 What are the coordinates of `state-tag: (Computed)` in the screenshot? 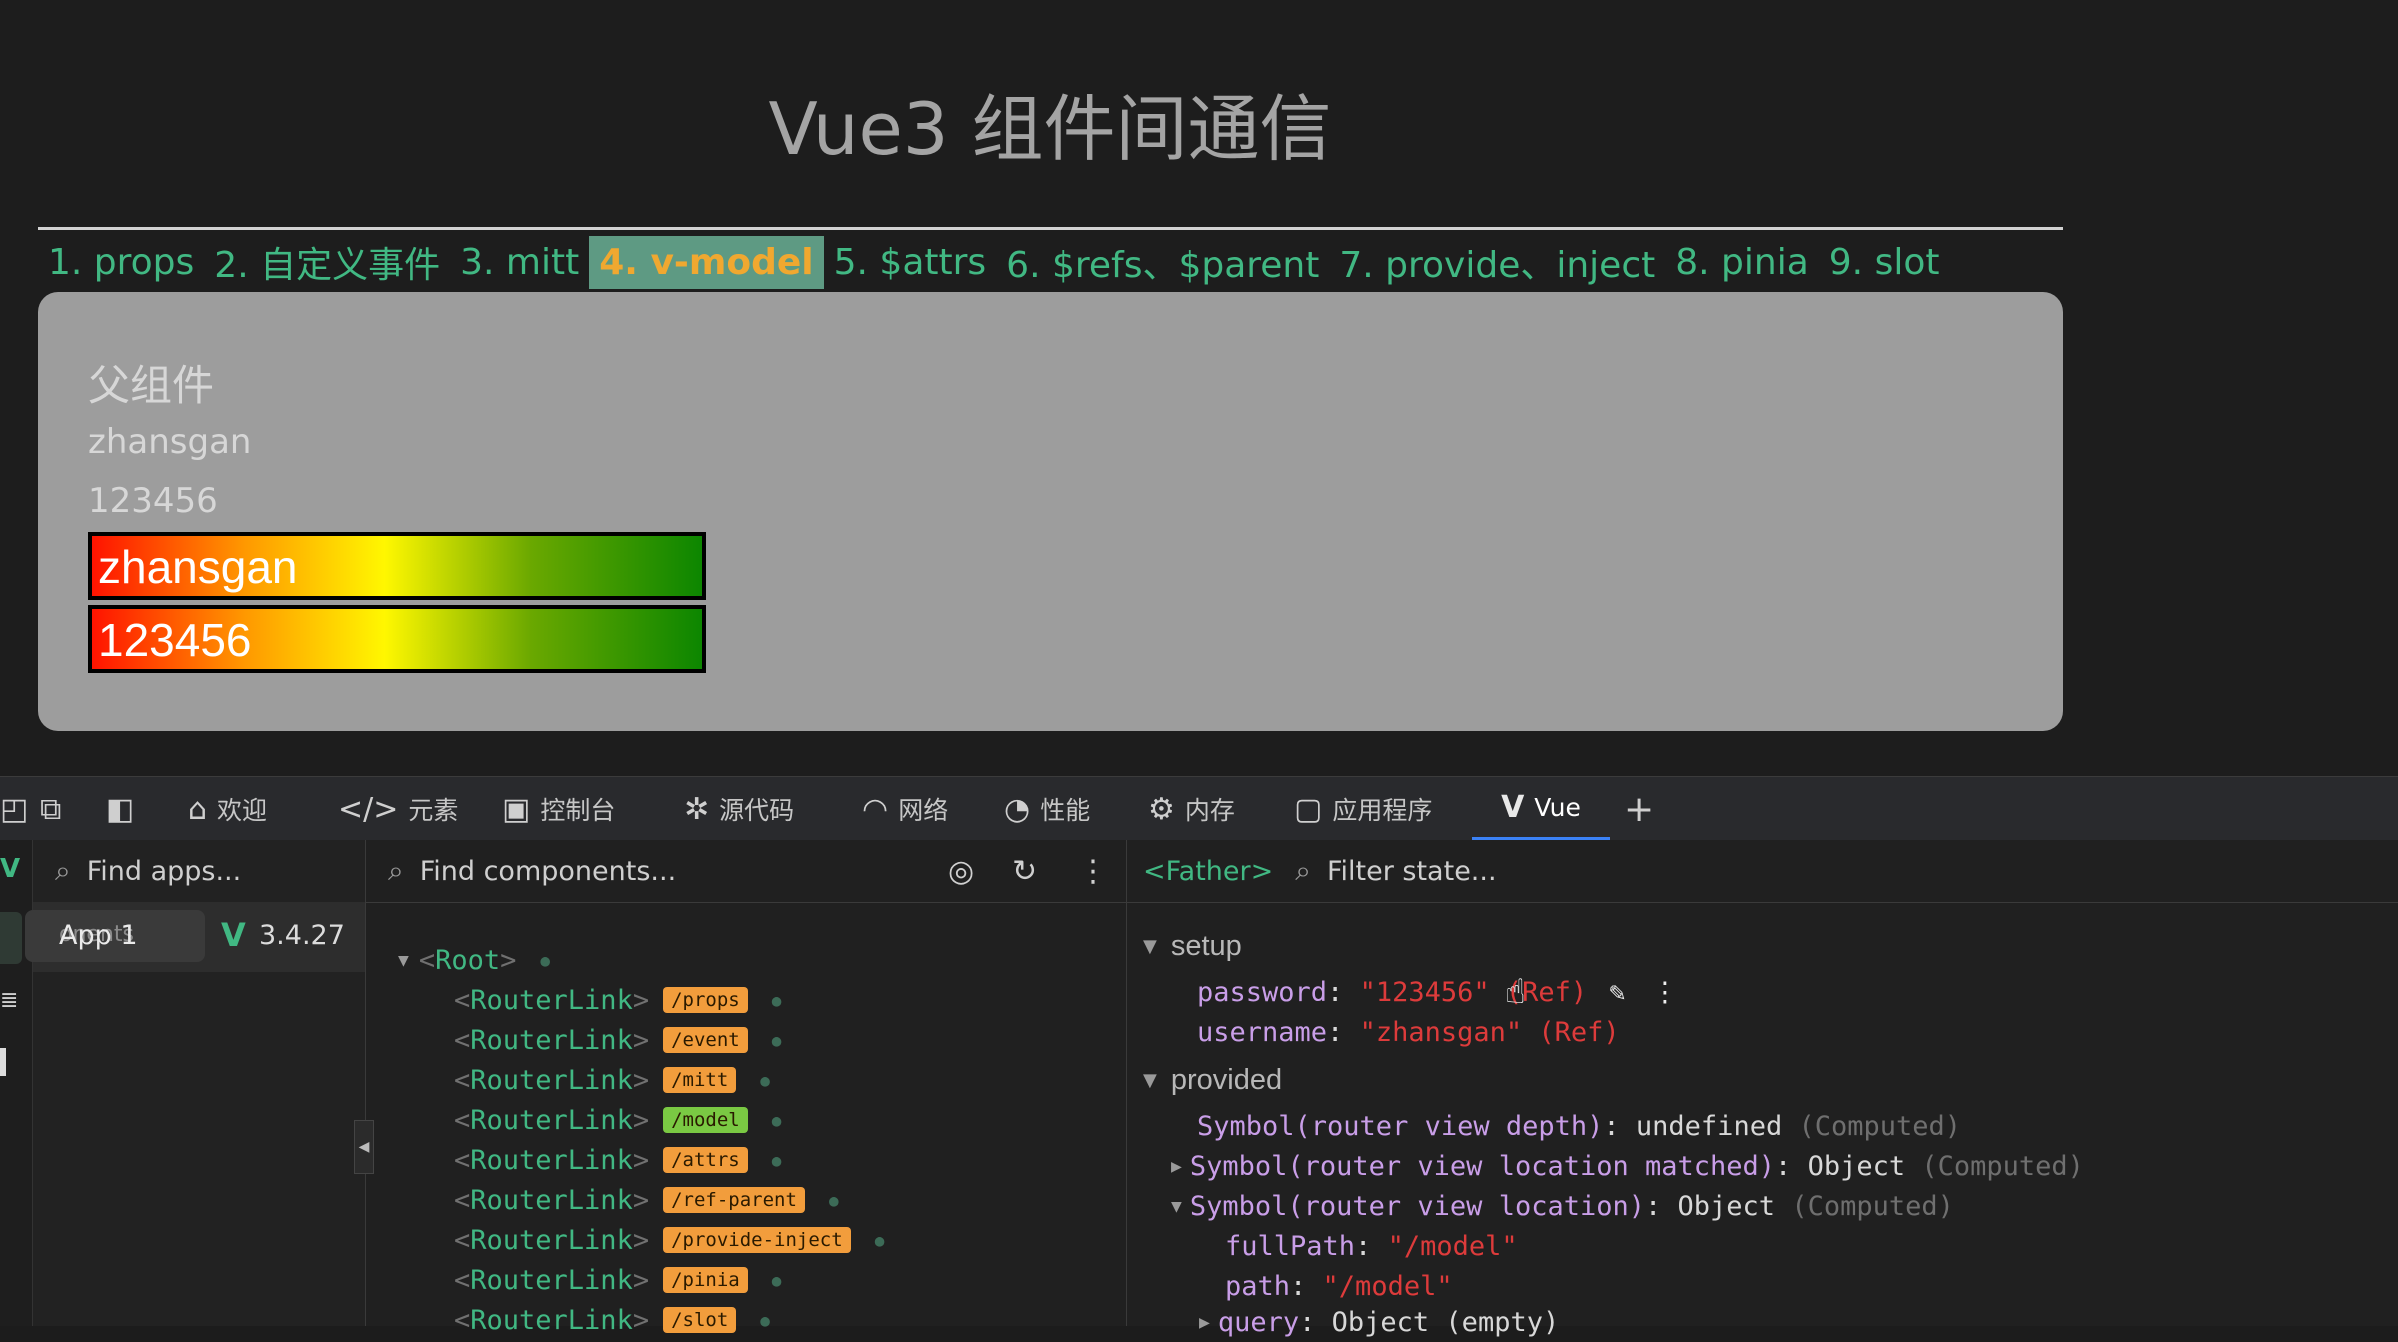 It's located at (1880, 1126).